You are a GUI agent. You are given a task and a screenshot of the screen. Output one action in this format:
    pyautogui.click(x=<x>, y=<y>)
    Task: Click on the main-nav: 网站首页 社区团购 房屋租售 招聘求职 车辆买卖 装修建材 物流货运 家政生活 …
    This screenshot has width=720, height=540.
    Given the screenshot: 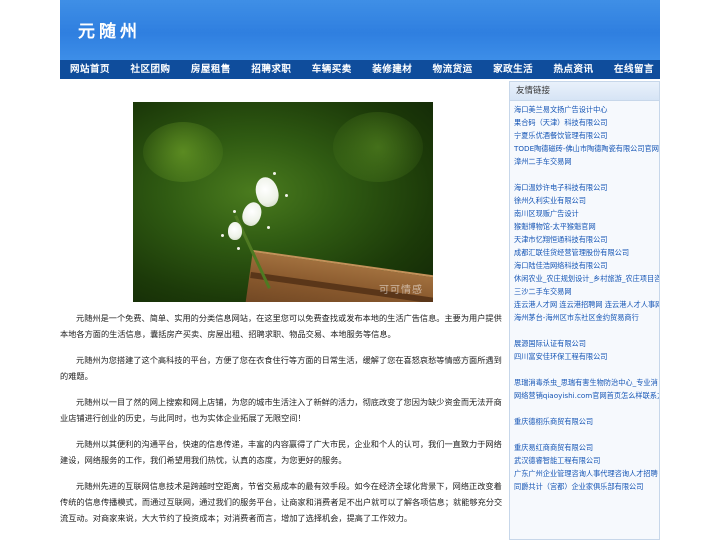 What is the action you would take?
    pyautogui.click(x=360, y=69)
    